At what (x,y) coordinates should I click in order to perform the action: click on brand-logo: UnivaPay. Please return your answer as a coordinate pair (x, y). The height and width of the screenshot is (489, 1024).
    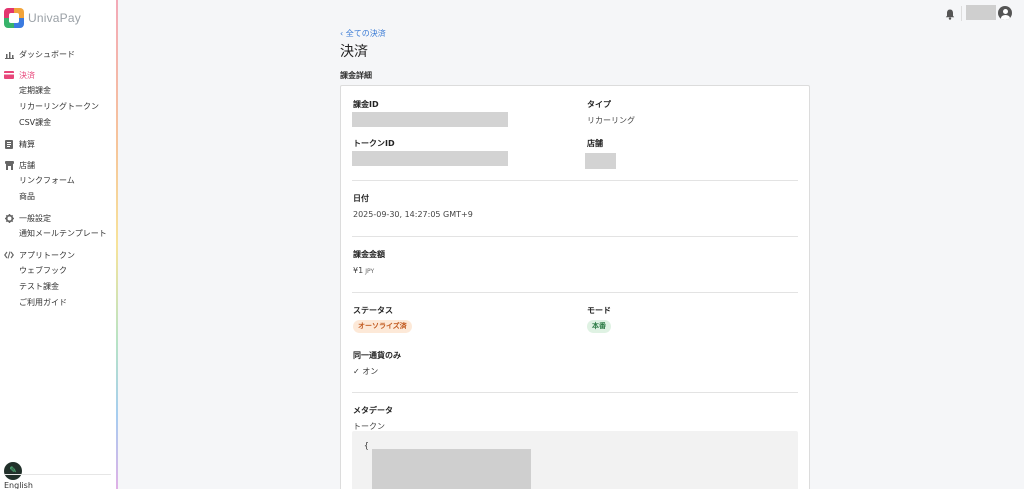
    Looking at the image, I should click on (42, 18).